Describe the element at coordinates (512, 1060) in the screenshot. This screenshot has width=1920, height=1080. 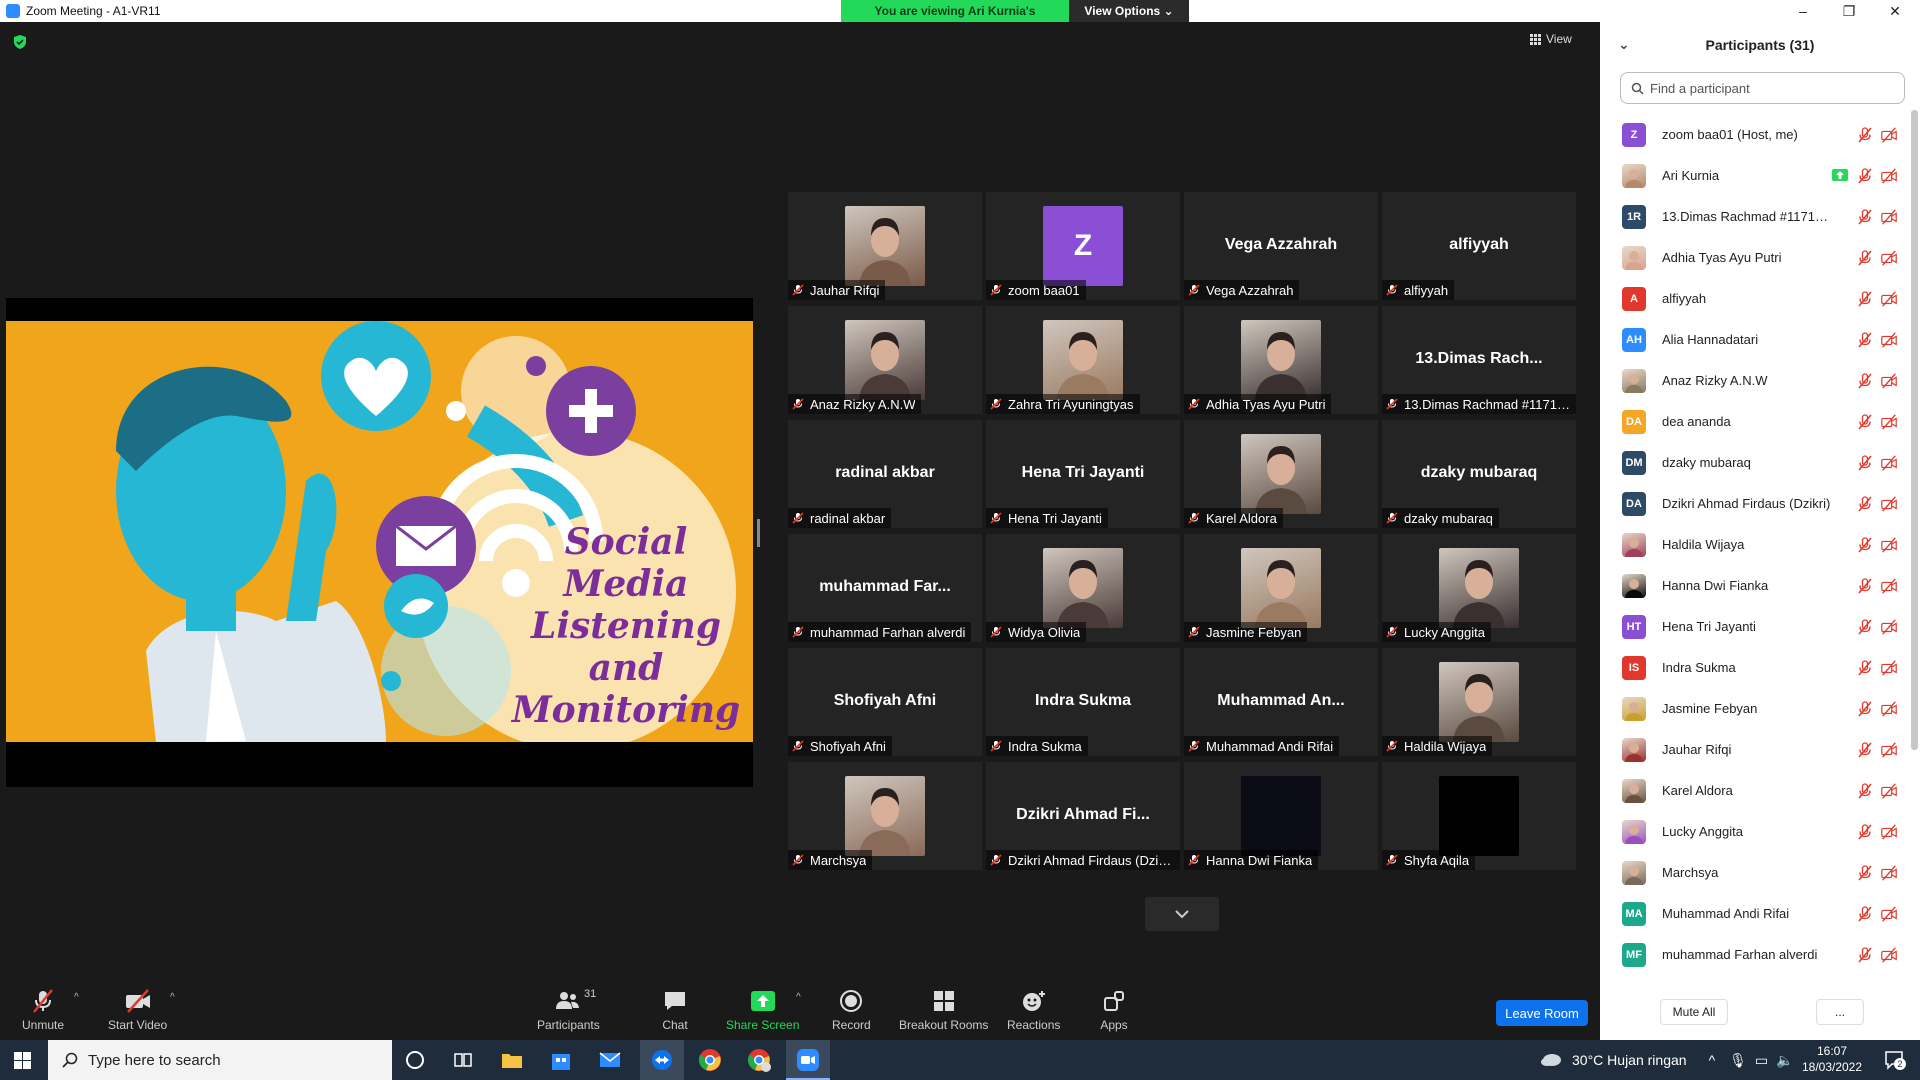
I see `file-explorer-icon` at that location.